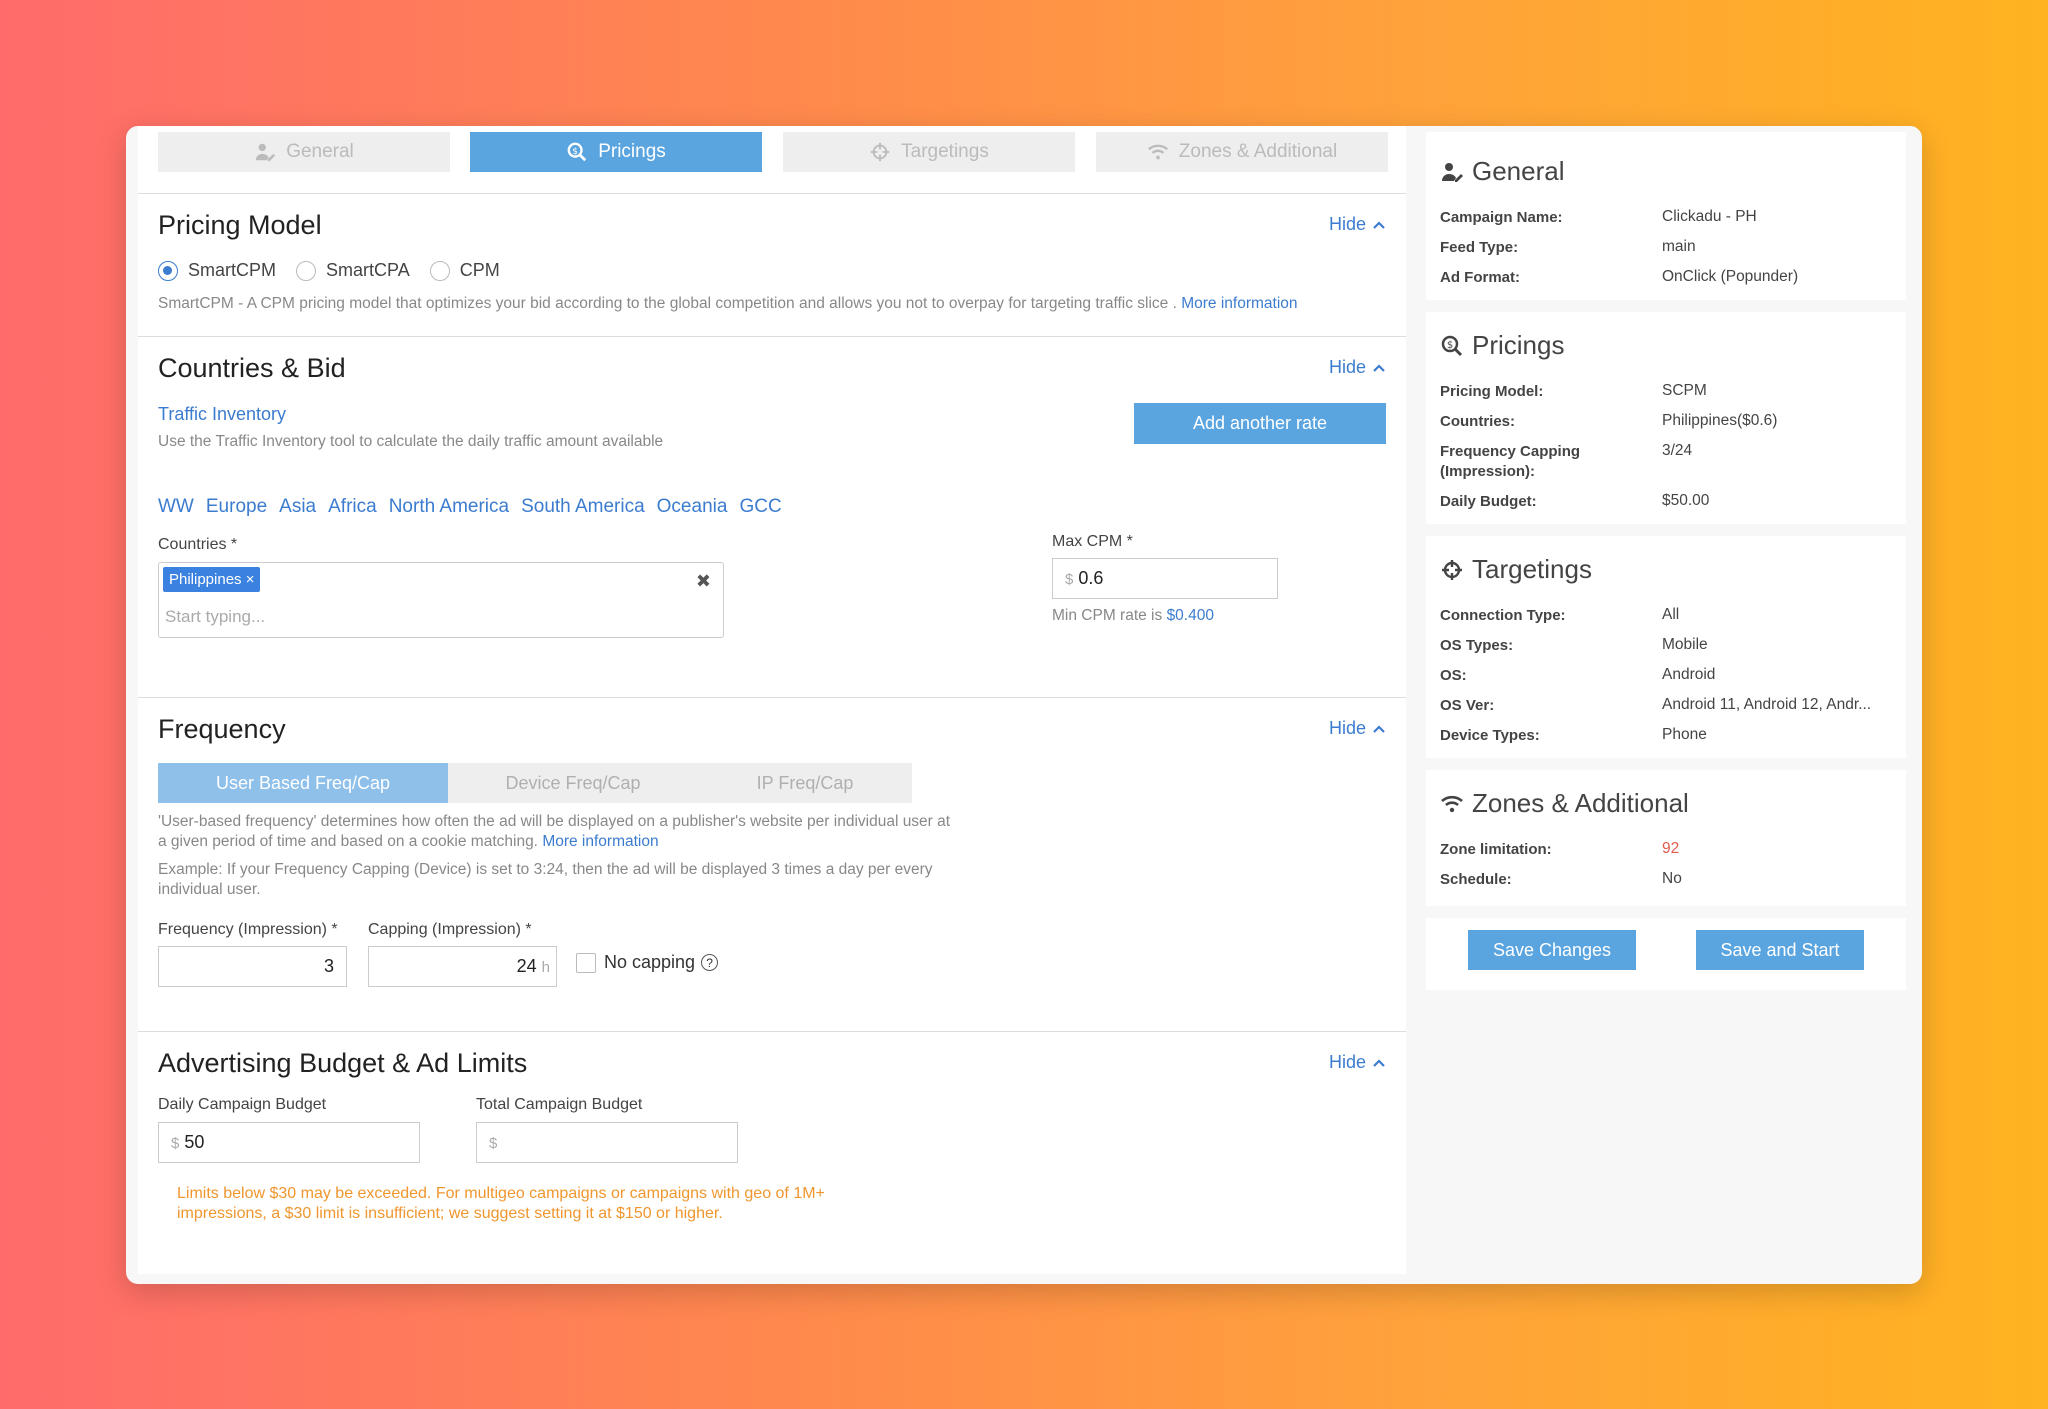 The height and width of the screenshot is (1409, 2048). Describe the element at coordinates (760, 507) in the screenshot. I see `region-gcc: GCC` at that location.